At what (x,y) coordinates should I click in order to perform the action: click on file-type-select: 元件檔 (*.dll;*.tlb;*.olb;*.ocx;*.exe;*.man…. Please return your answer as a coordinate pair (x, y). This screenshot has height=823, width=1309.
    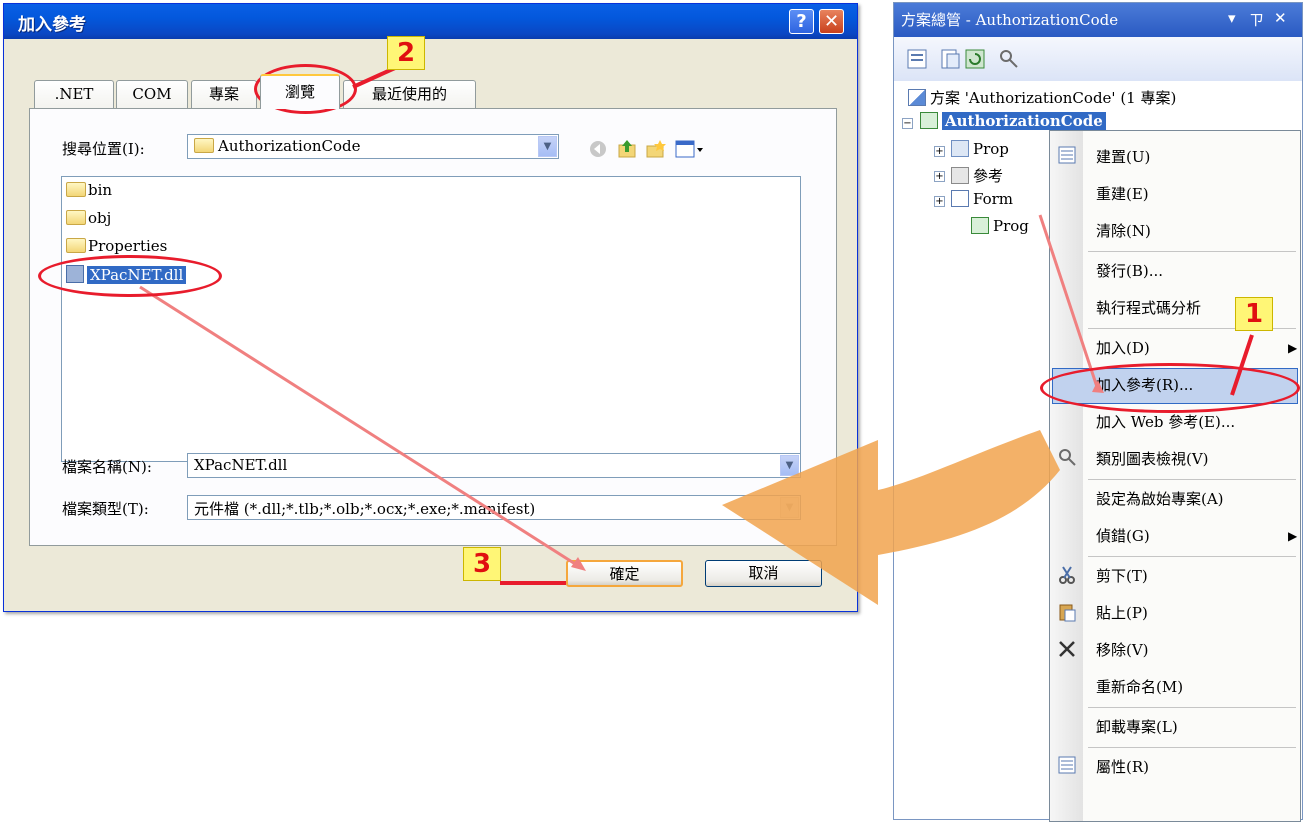
    Looking at the image, I should click on (494, 507).